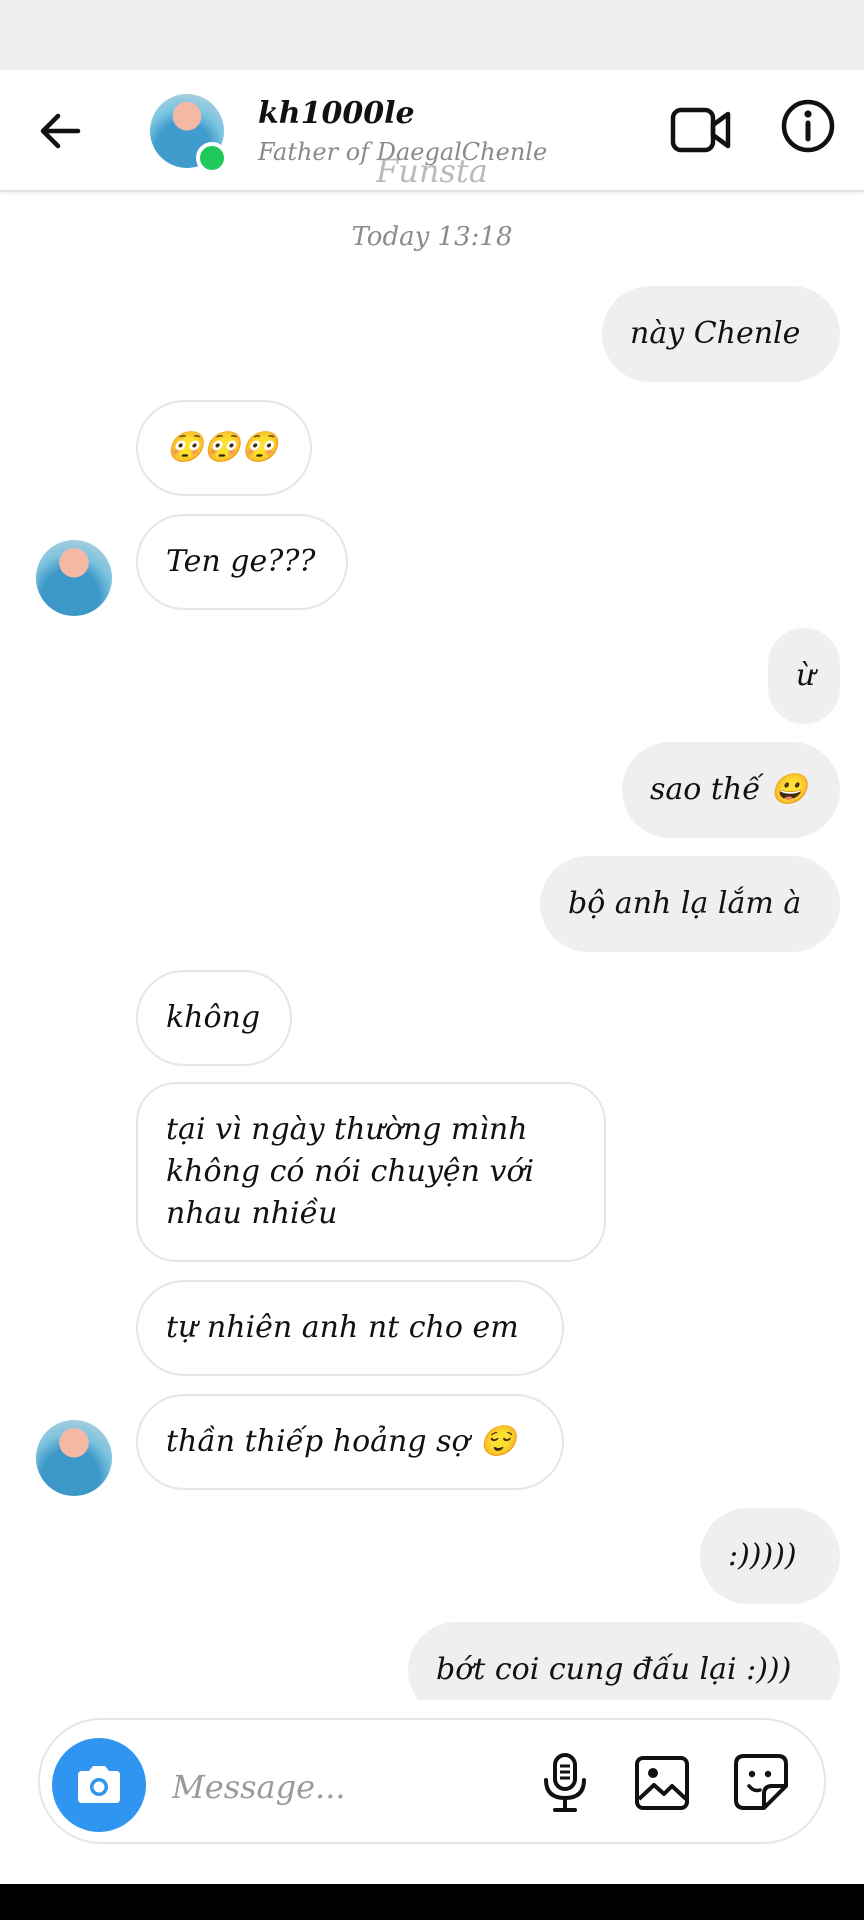 This screenshot has width=864, height=1920. What do you see at coordinates (624, 1661) in the screenshot?
I see `message-outgoing: bớt coi cung đấu lại :)))` at bounding box center [624, 1661].